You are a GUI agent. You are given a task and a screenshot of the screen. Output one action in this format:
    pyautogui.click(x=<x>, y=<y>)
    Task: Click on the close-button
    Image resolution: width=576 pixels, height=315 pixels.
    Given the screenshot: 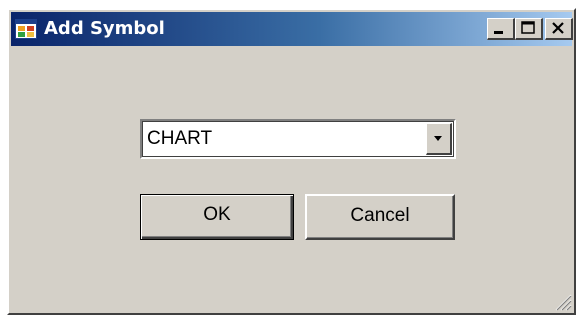 What is the action you would take?
    pyautogui.click(x=559, y=29)
    